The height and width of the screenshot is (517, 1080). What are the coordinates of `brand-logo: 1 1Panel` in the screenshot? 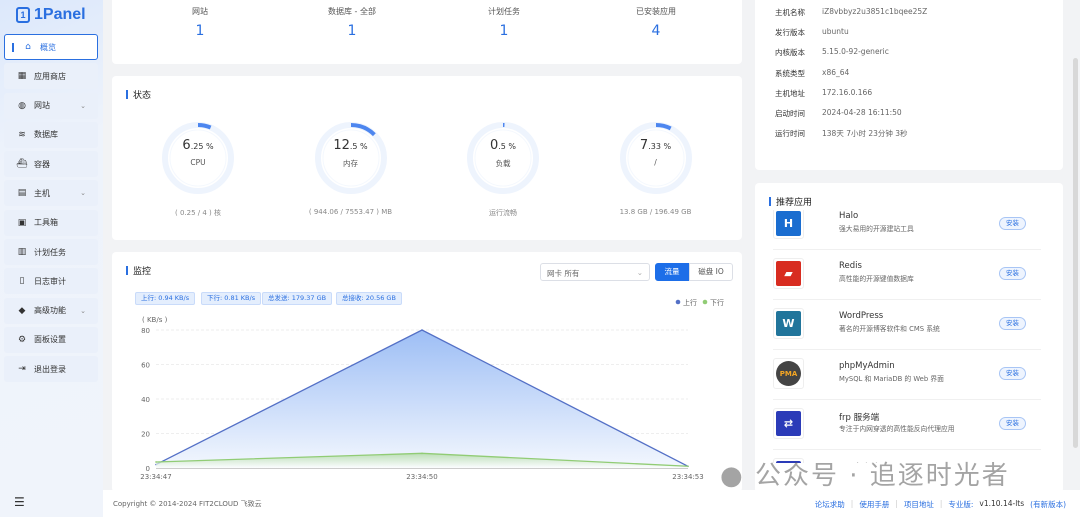 It's located at (51, 15).